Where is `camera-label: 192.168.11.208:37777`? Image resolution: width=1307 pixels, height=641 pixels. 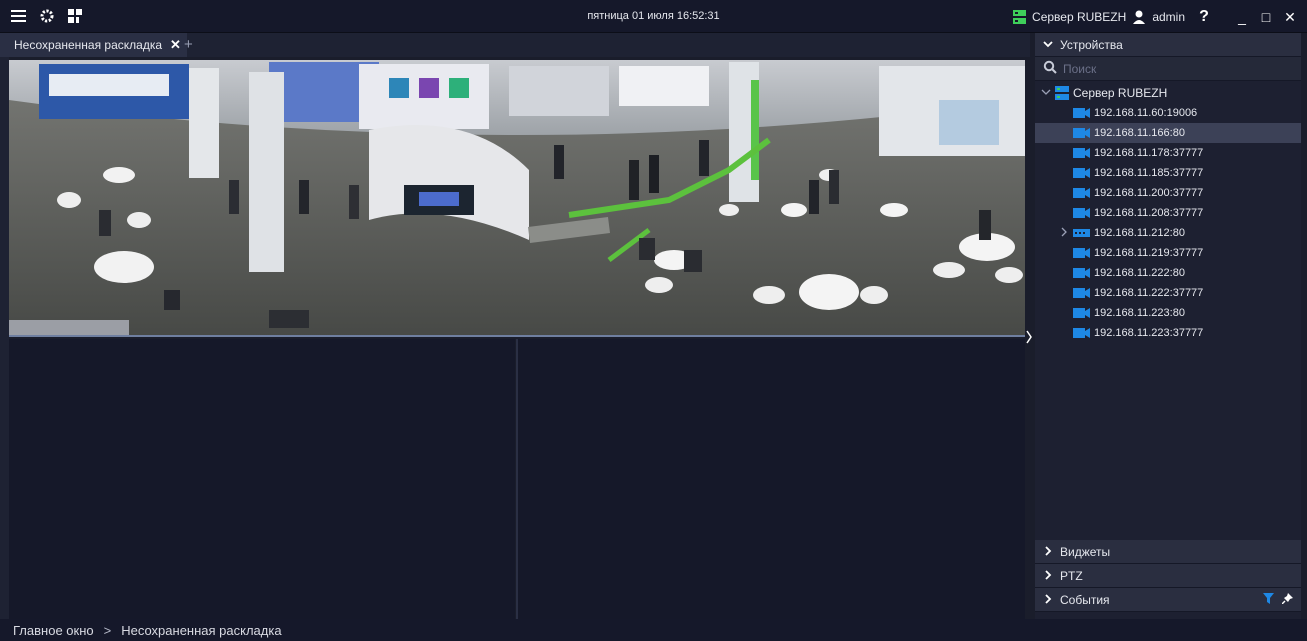 camera-label: 192.168.11.208:37777 is located at coordinates (1149, 213).